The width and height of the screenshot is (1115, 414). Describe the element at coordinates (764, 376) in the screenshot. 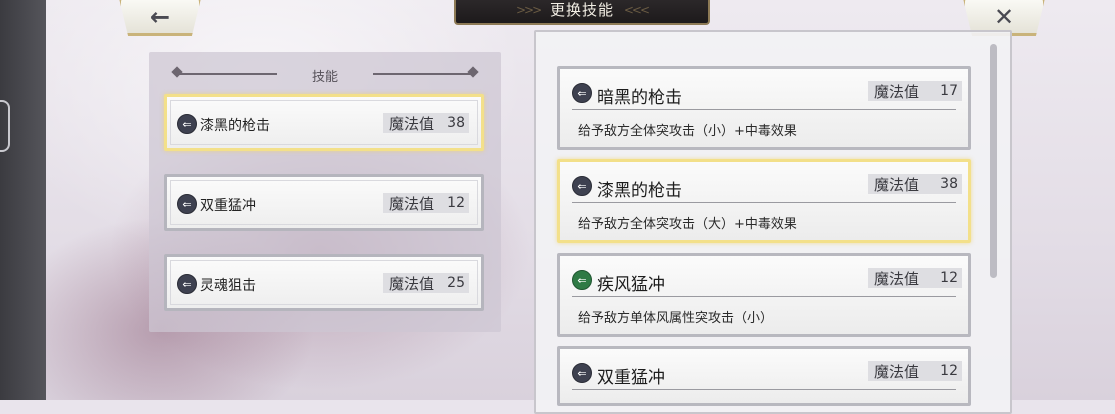

I see `skill-list-item: ⇐ 双重猛冲 魔法值 12` at that location.